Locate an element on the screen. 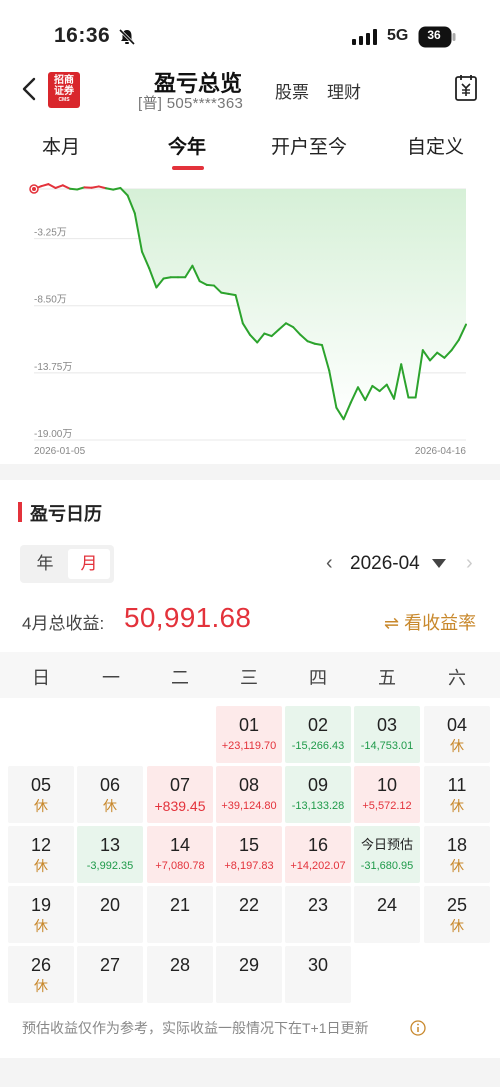  calendar-day-cell: 12 休 is located at coordinates (41, 854).